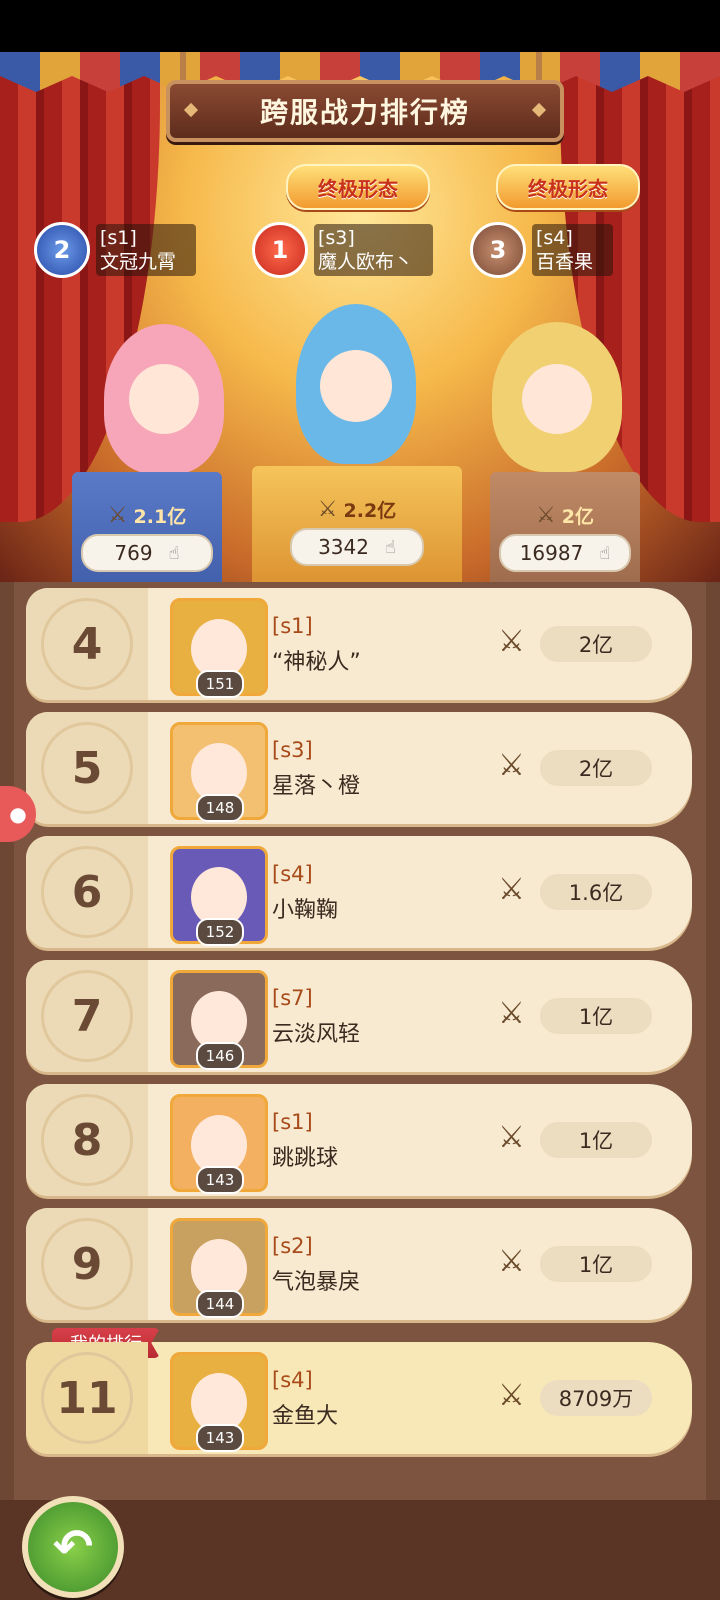 The image size is (720, 1600). I want to click on rope-right, so click(539, 67).